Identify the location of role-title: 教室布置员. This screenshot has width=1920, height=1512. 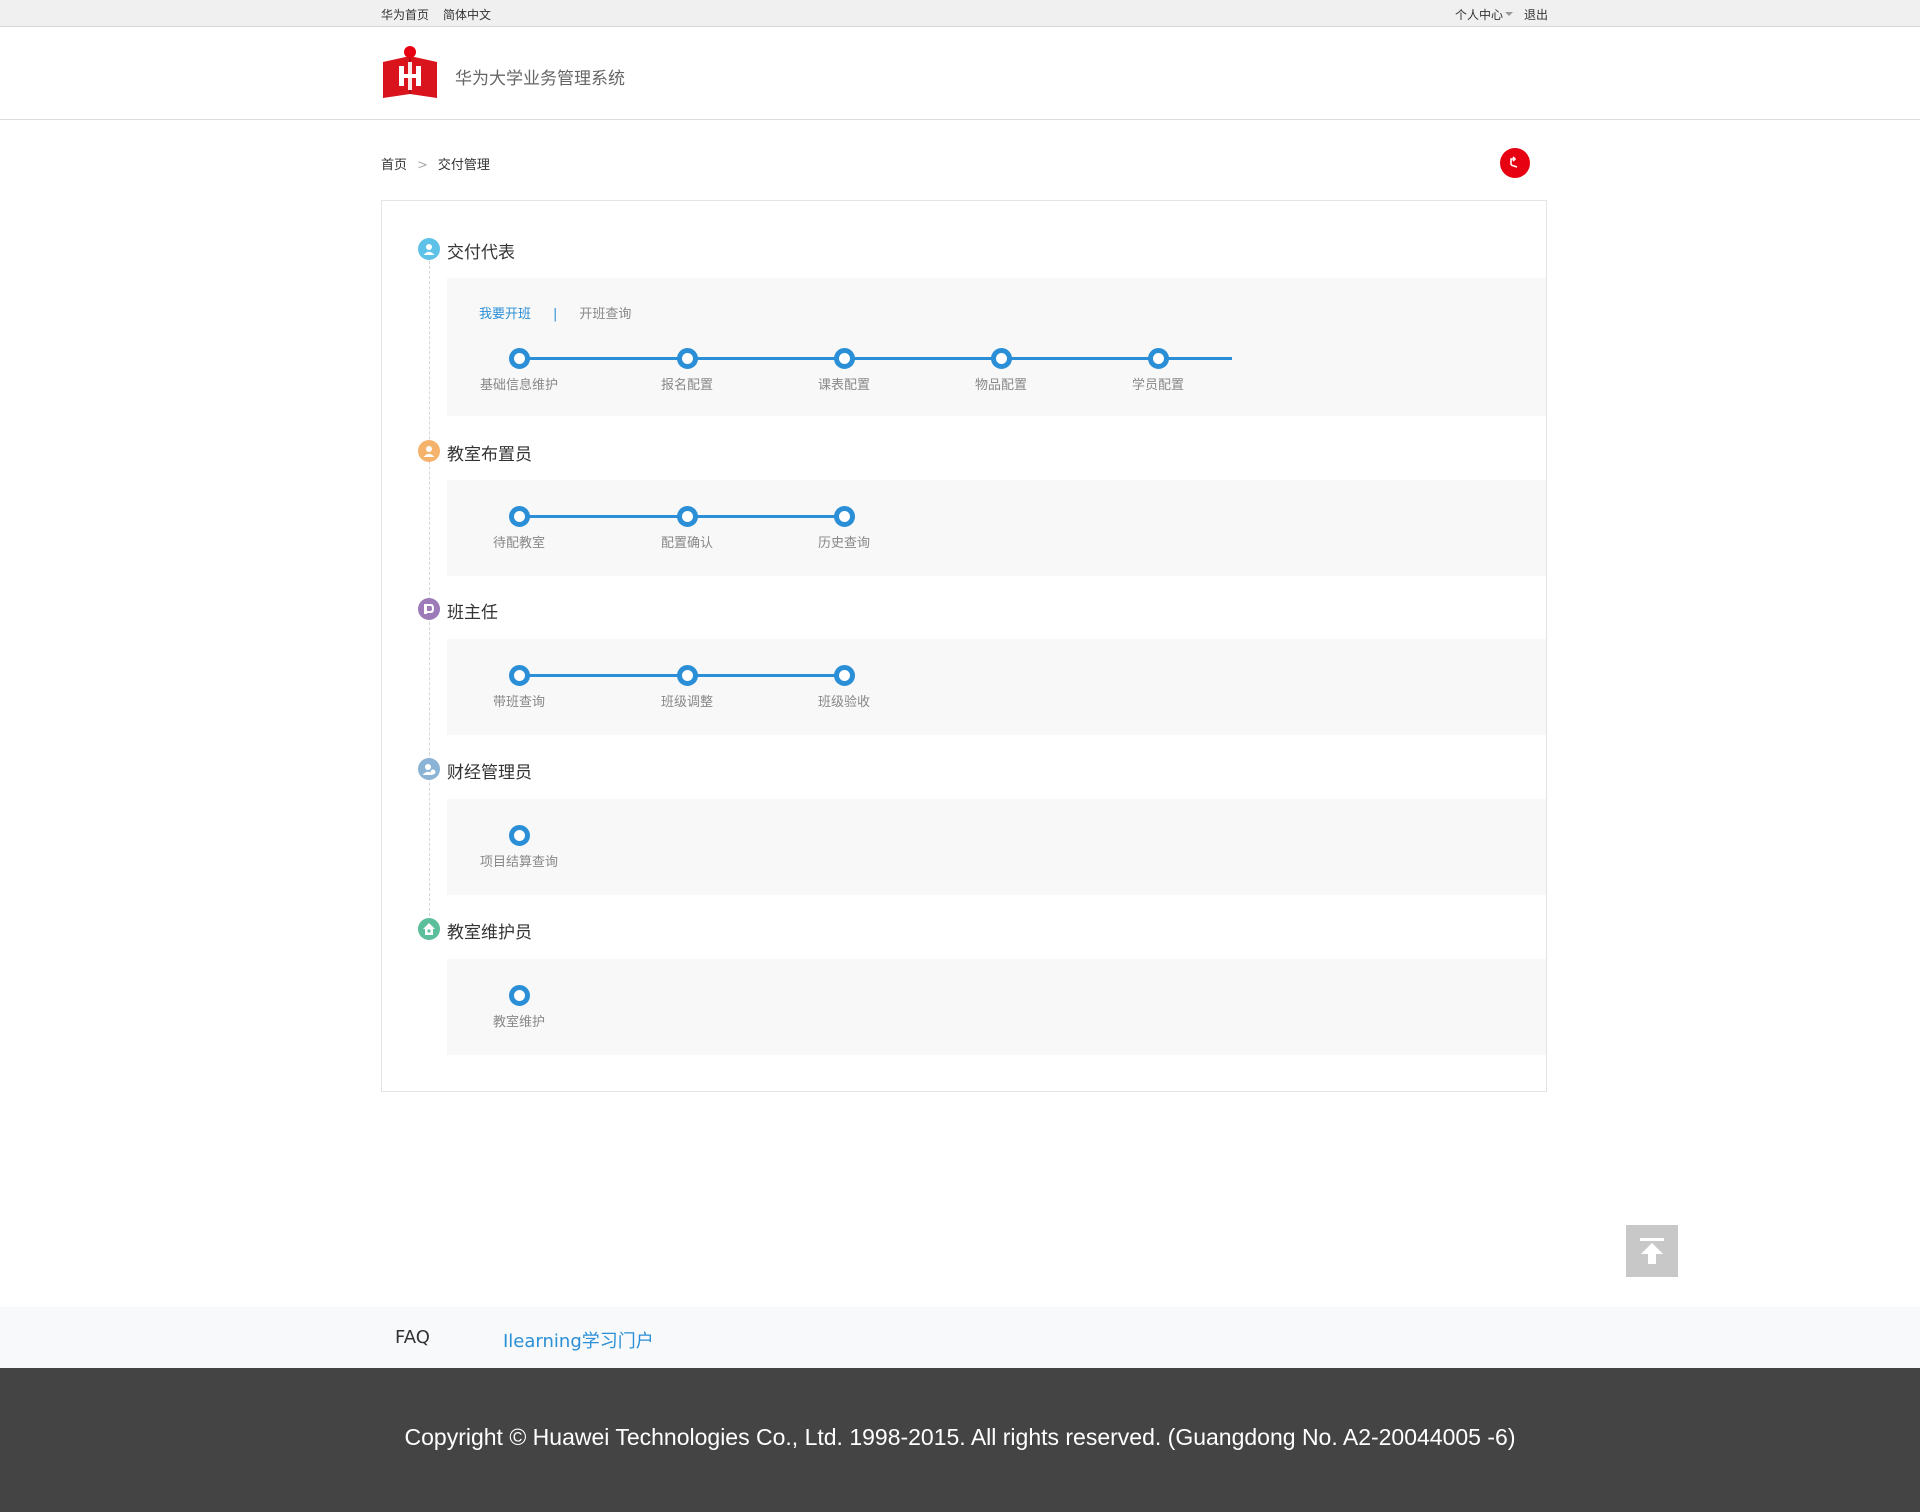
(489, 455).